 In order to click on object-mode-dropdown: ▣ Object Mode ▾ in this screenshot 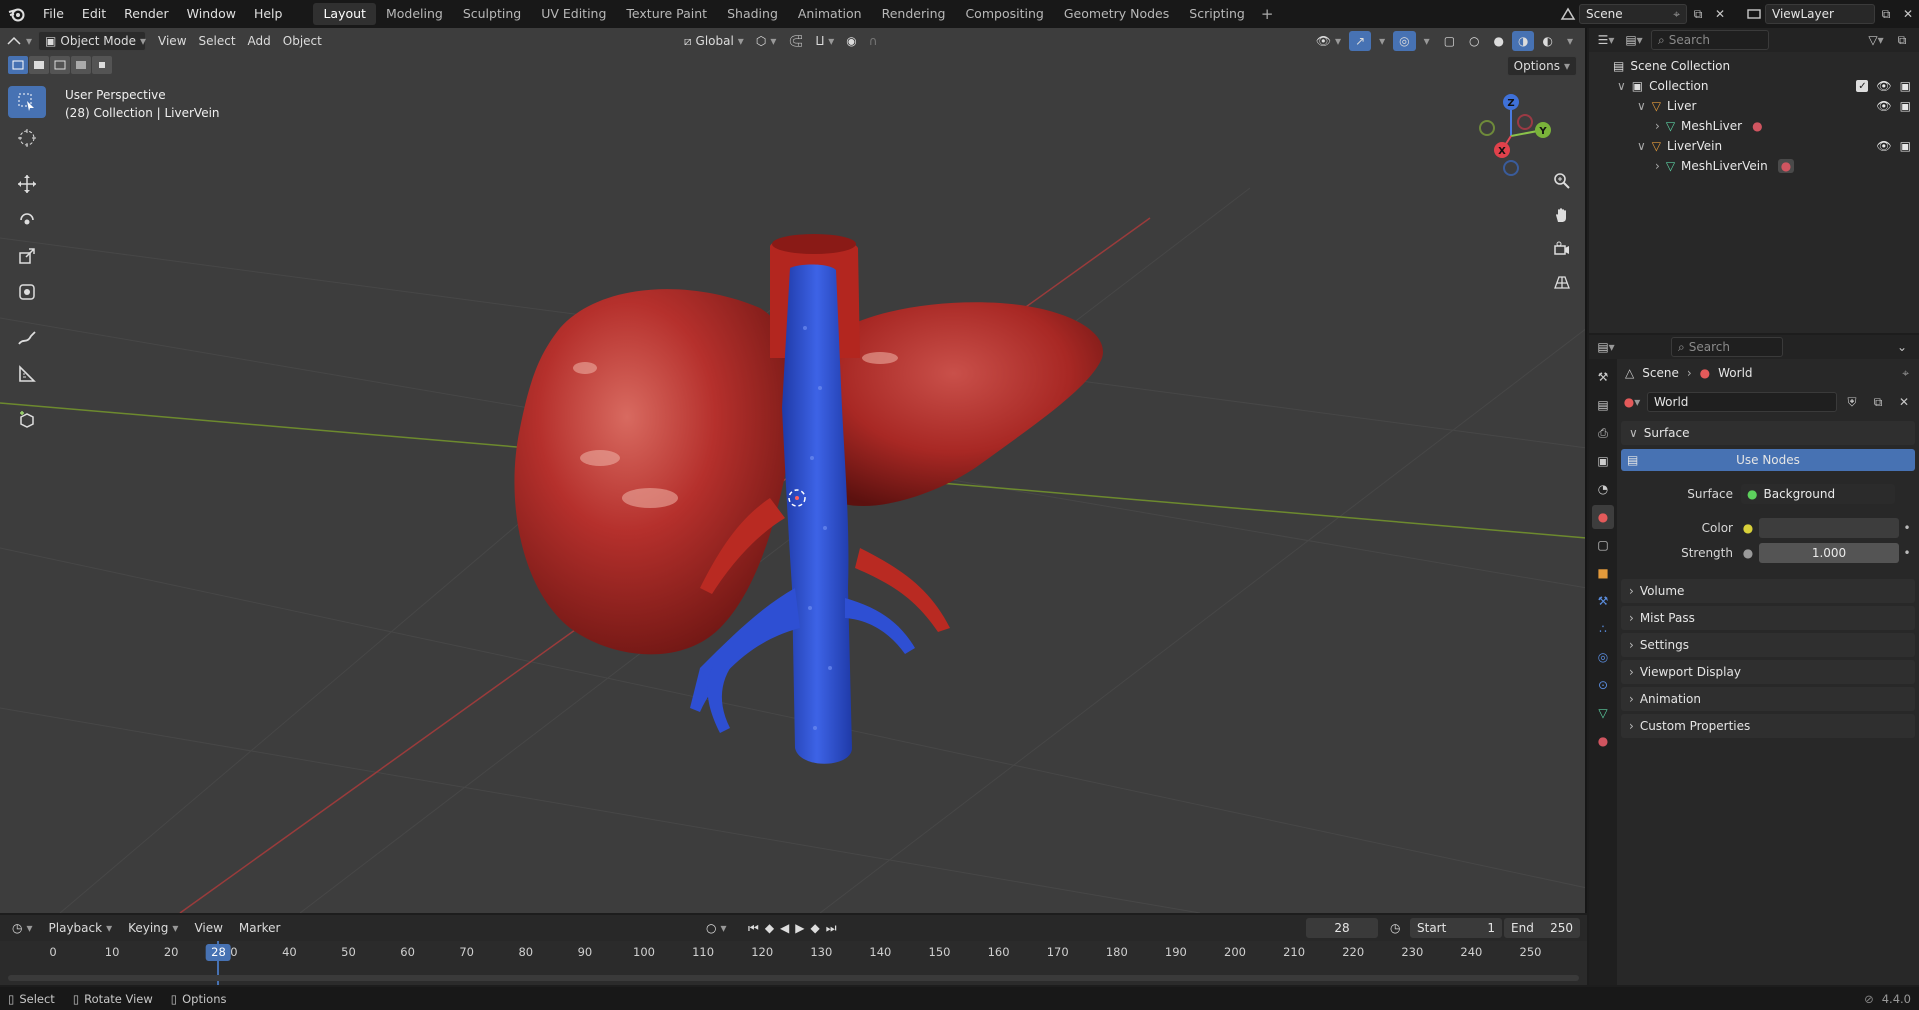, I will do `click(92, 41)`.